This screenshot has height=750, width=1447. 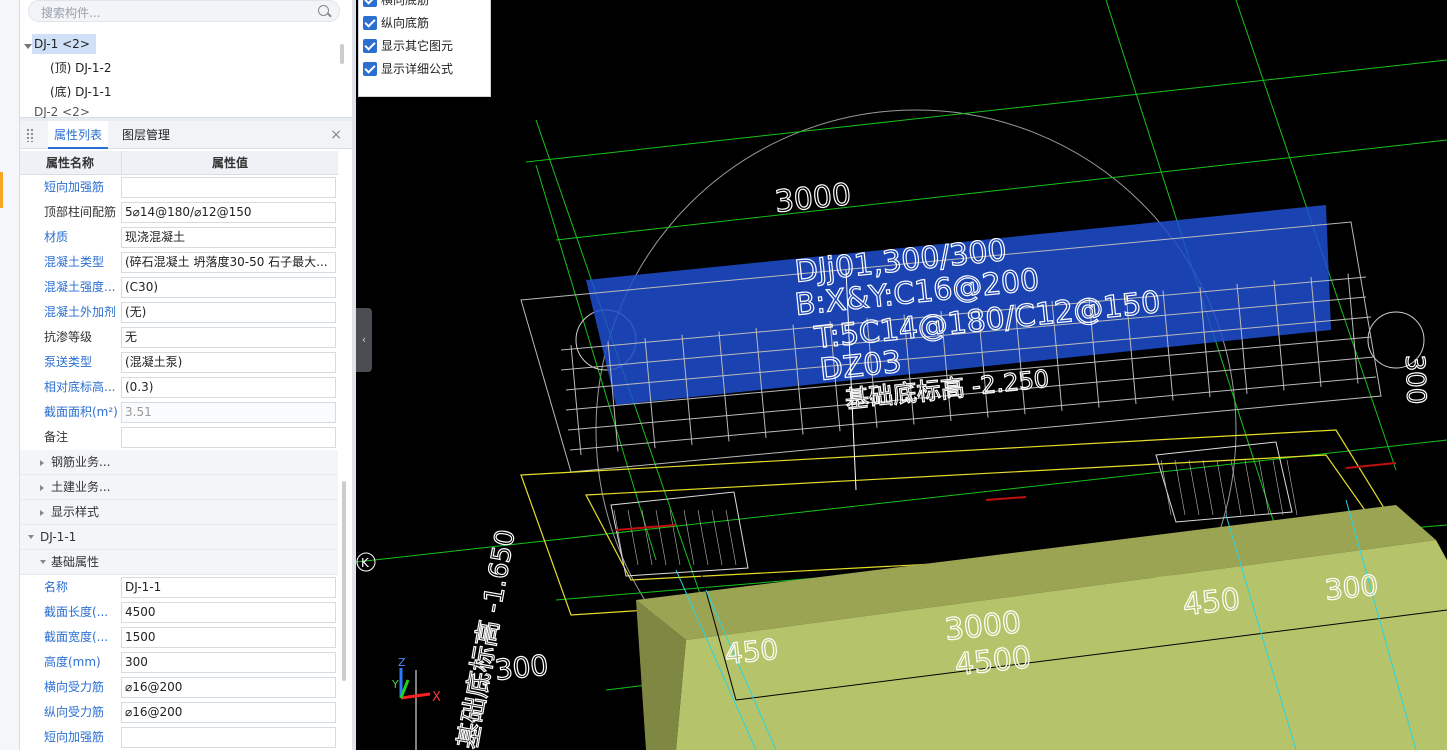 What do you see at coordinates (72, 662) in the screenshot?
I see `property-name: 高度(mm)` at bounding box center [72, 662].